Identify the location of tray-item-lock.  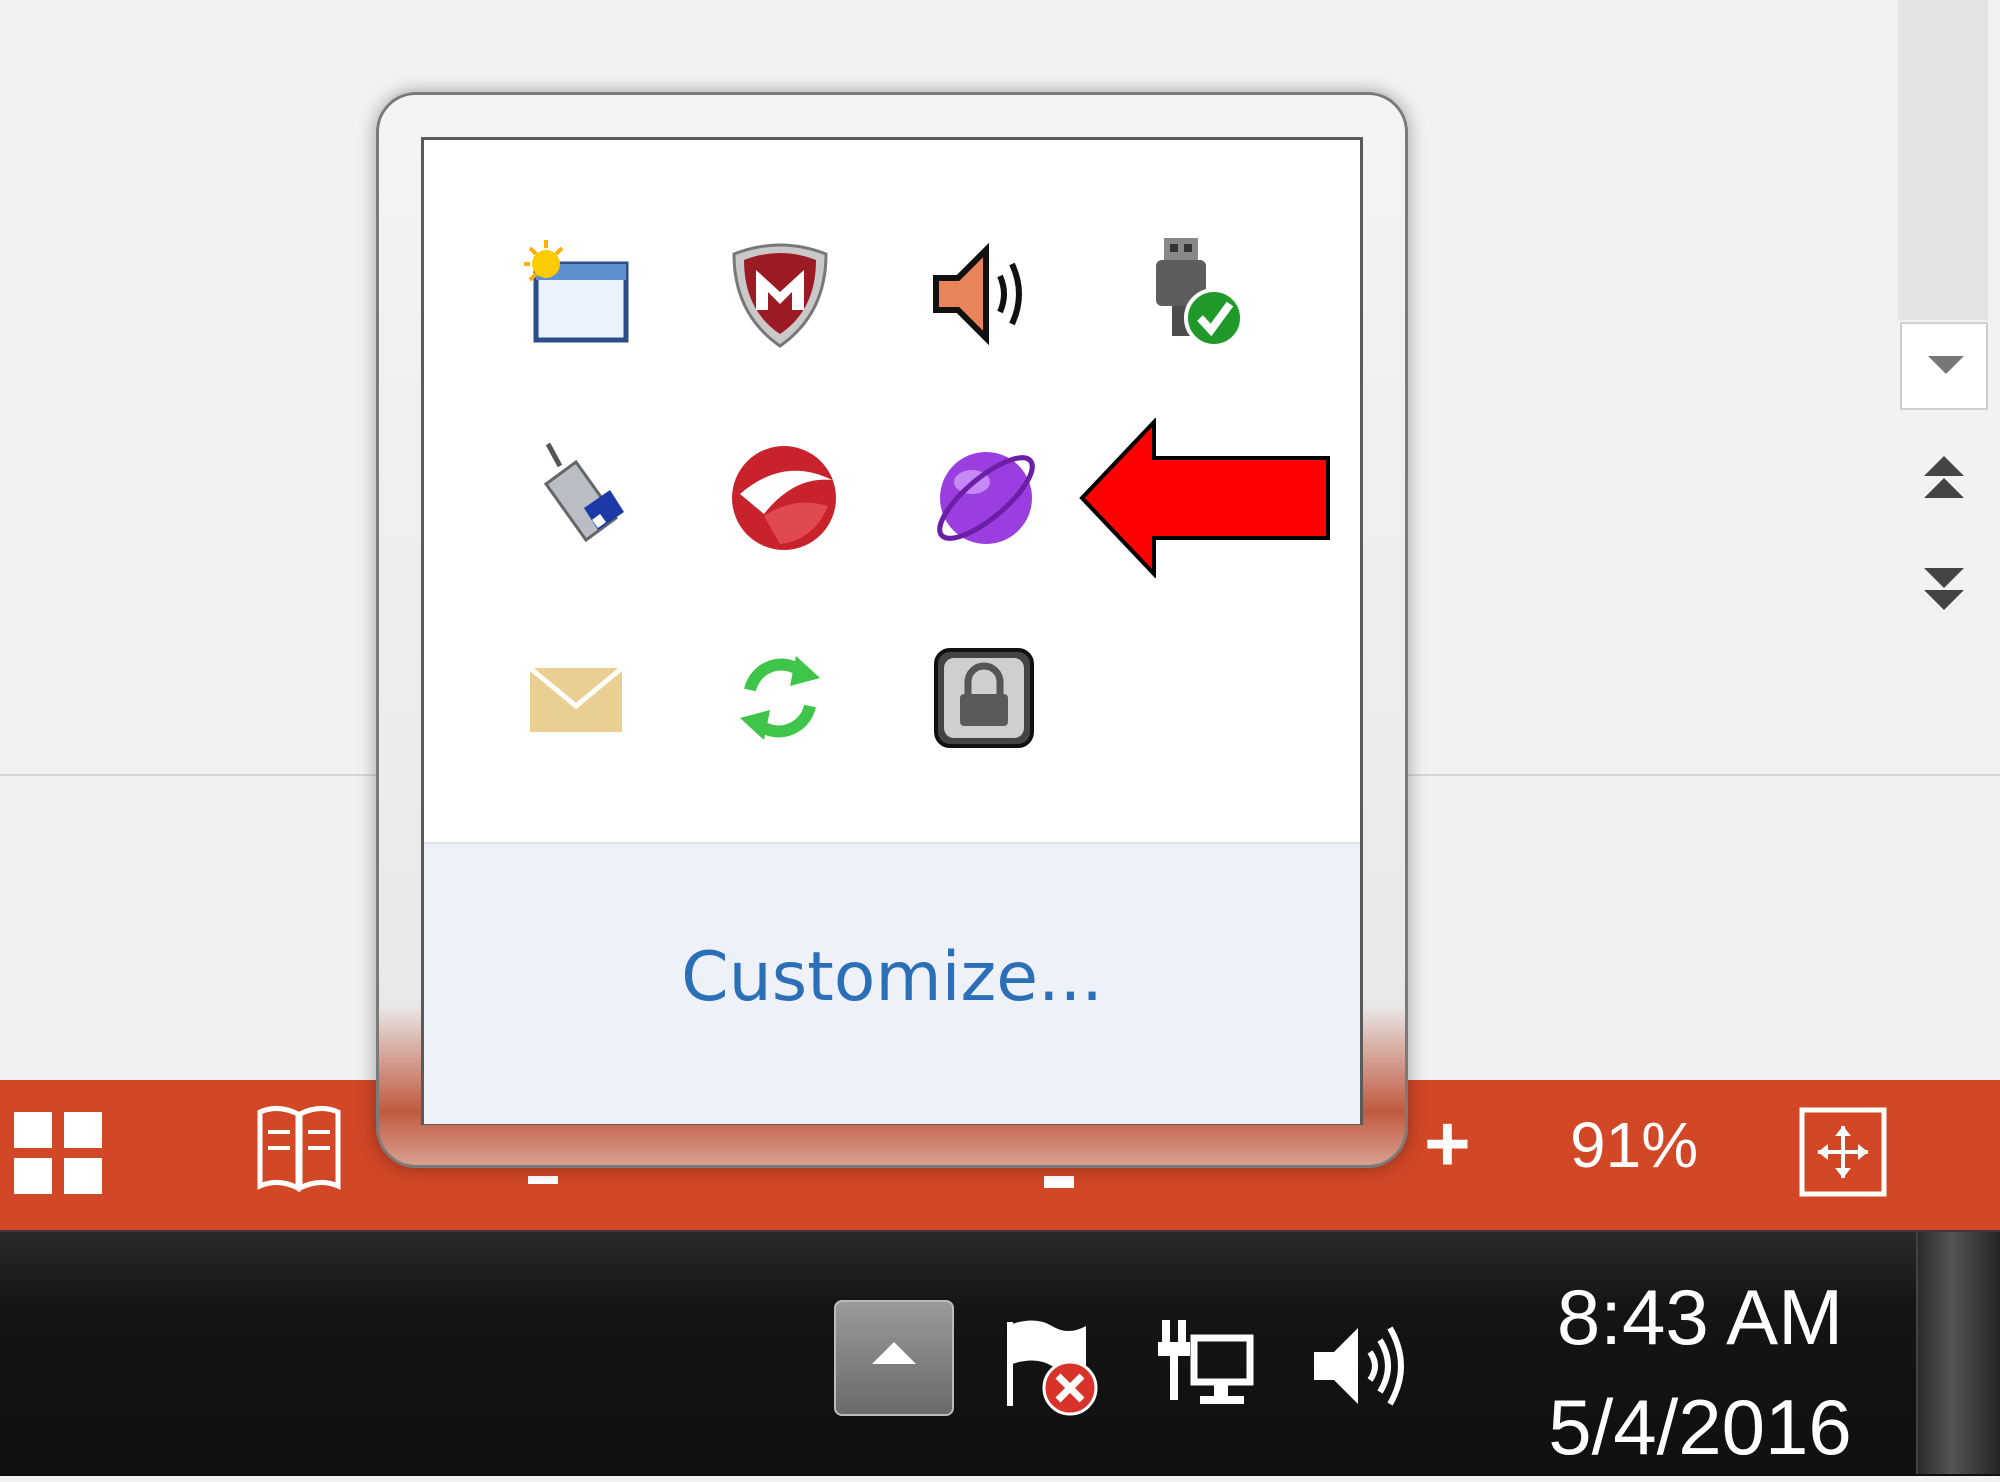
(984, 698).